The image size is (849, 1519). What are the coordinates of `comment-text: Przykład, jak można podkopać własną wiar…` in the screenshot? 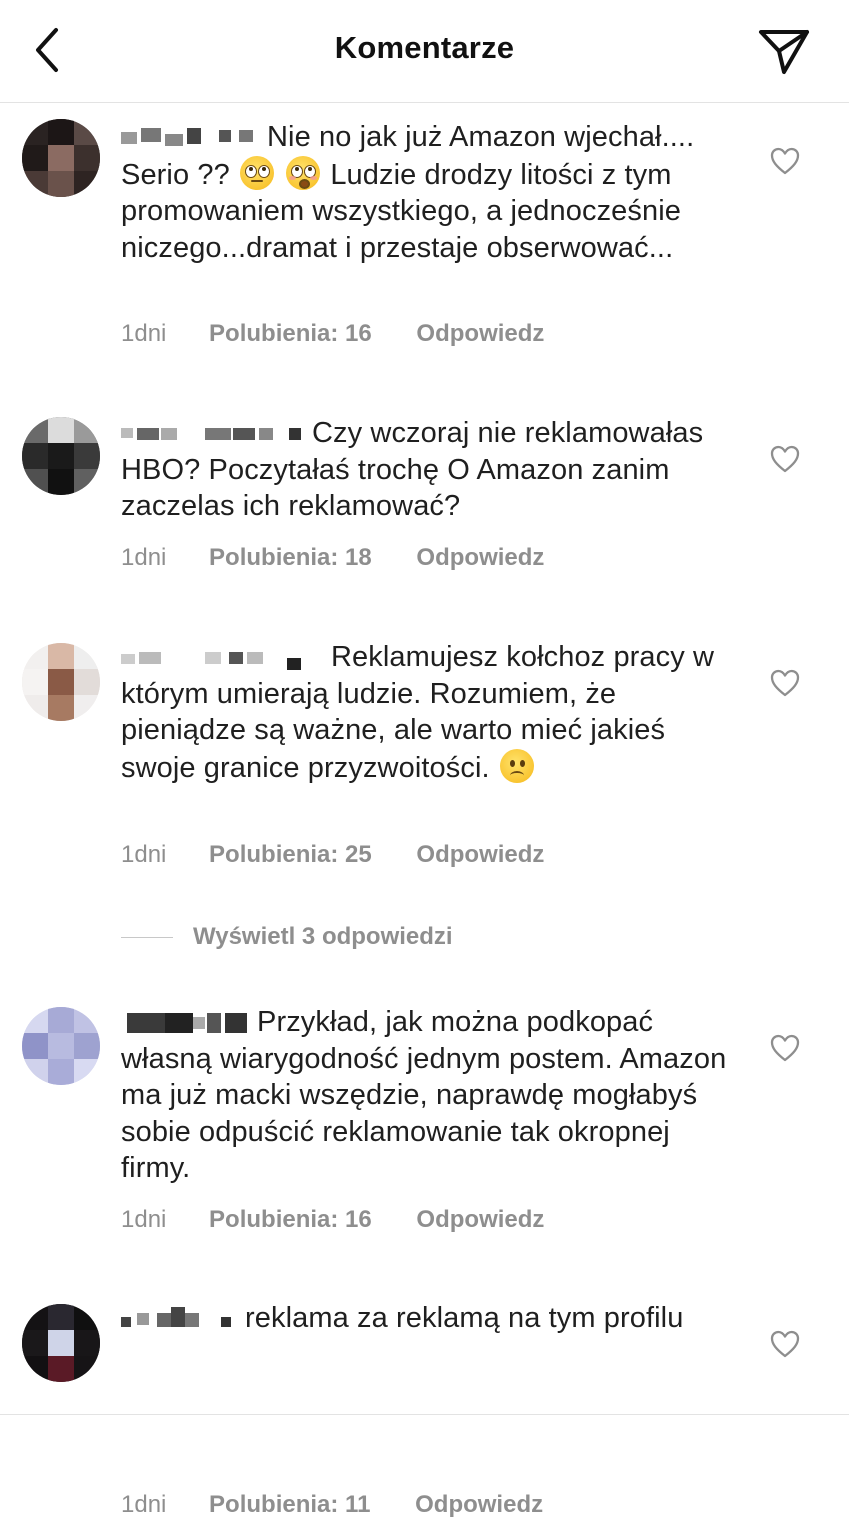 It's located at (424, 1095).